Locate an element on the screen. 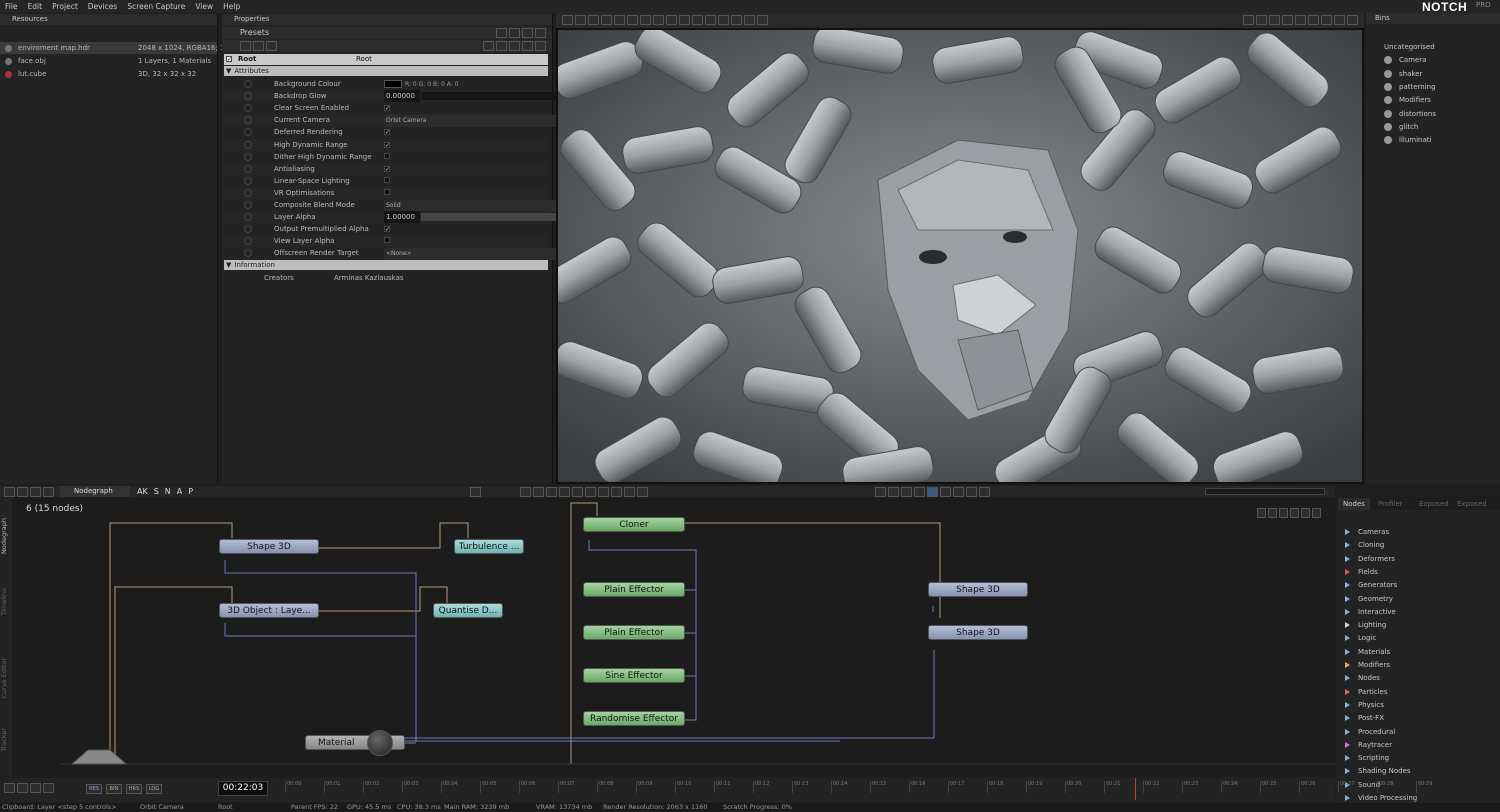 The height and width of the screenshot is (812, 1500). attribute-value: 0.00000 is located at coordinates (402, 96).